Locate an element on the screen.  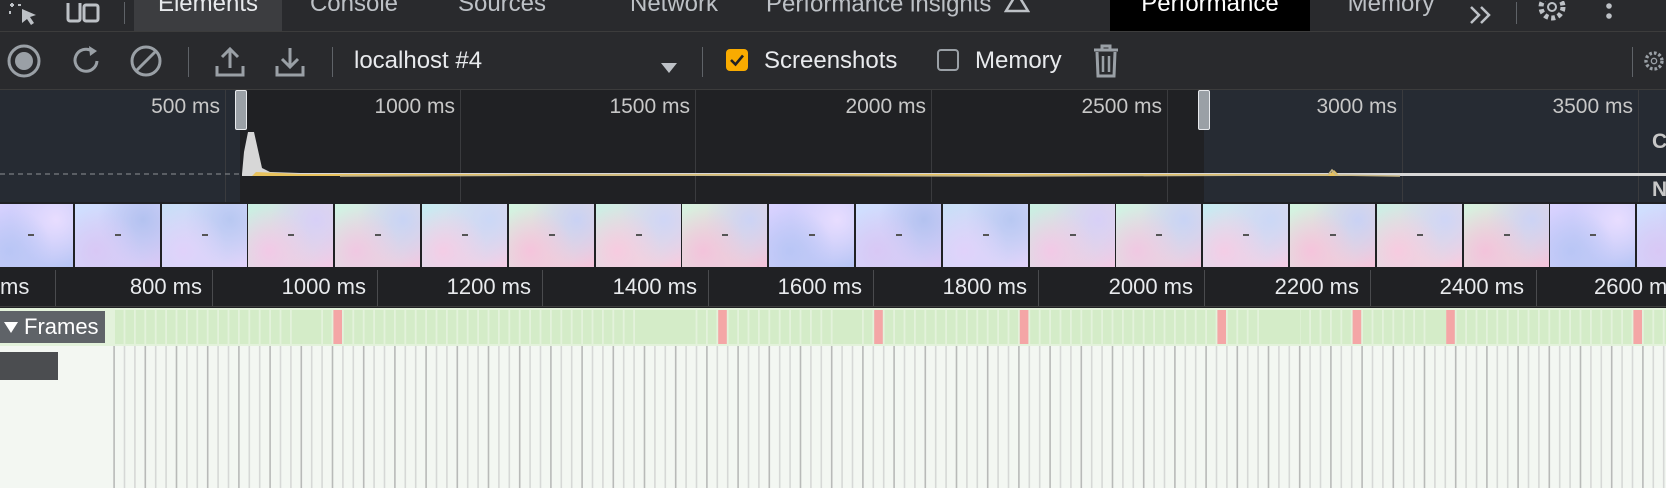
kebab-menu-icon is located at coordinates (1609, 15).